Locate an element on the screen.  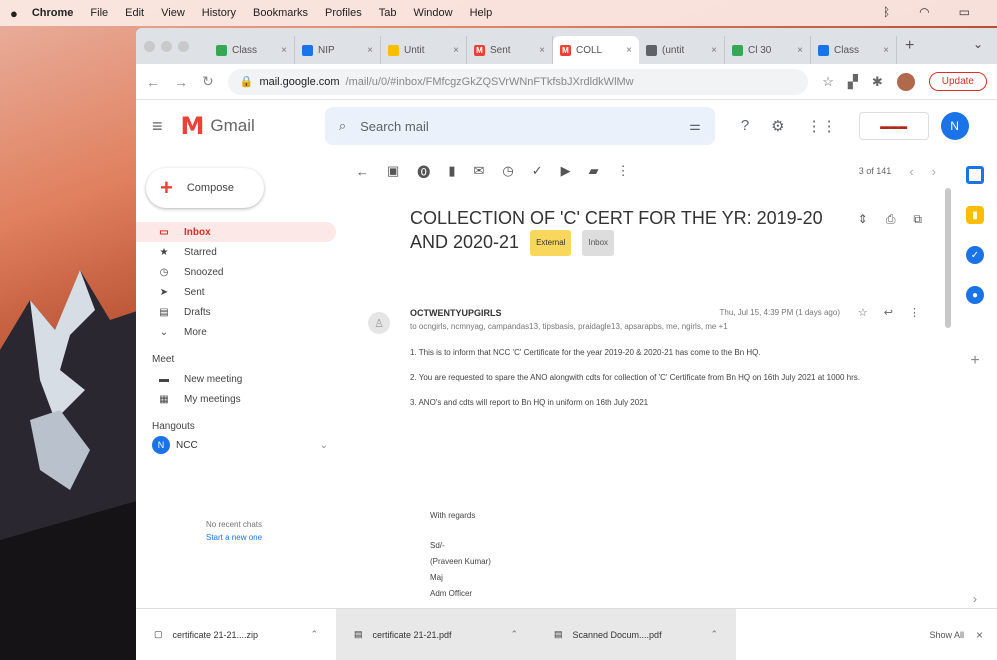
browser-tab: (untit × is located at coordinates (682, 50).